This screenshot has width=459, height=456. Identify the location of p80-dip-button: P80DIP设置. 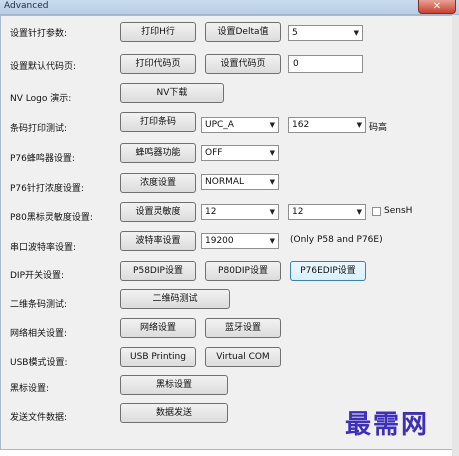
(243, 271).